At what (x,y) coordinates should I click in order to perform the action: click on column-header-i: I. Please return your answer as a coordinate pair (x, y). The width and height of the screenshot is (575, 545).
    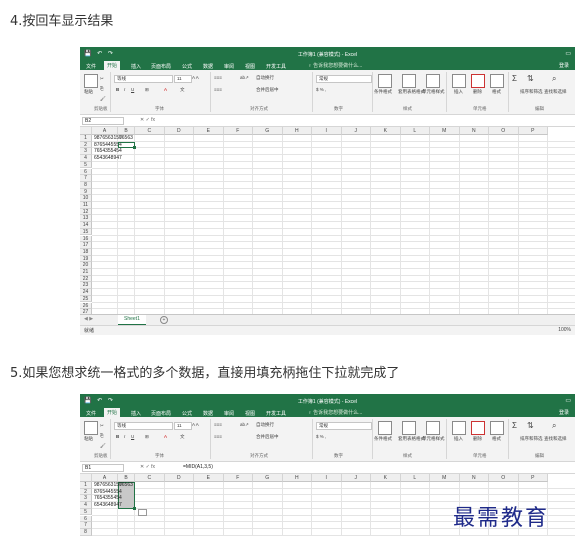
    Looking at the image, I should click on (327, 478).